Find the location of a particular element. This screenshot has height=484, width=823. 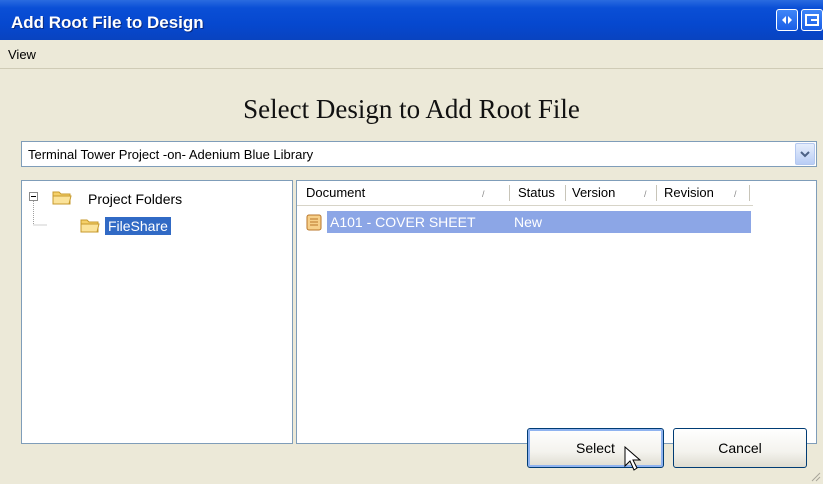

dialog-heading: Select Design to Add Root File is located at coordinates (411, 109).